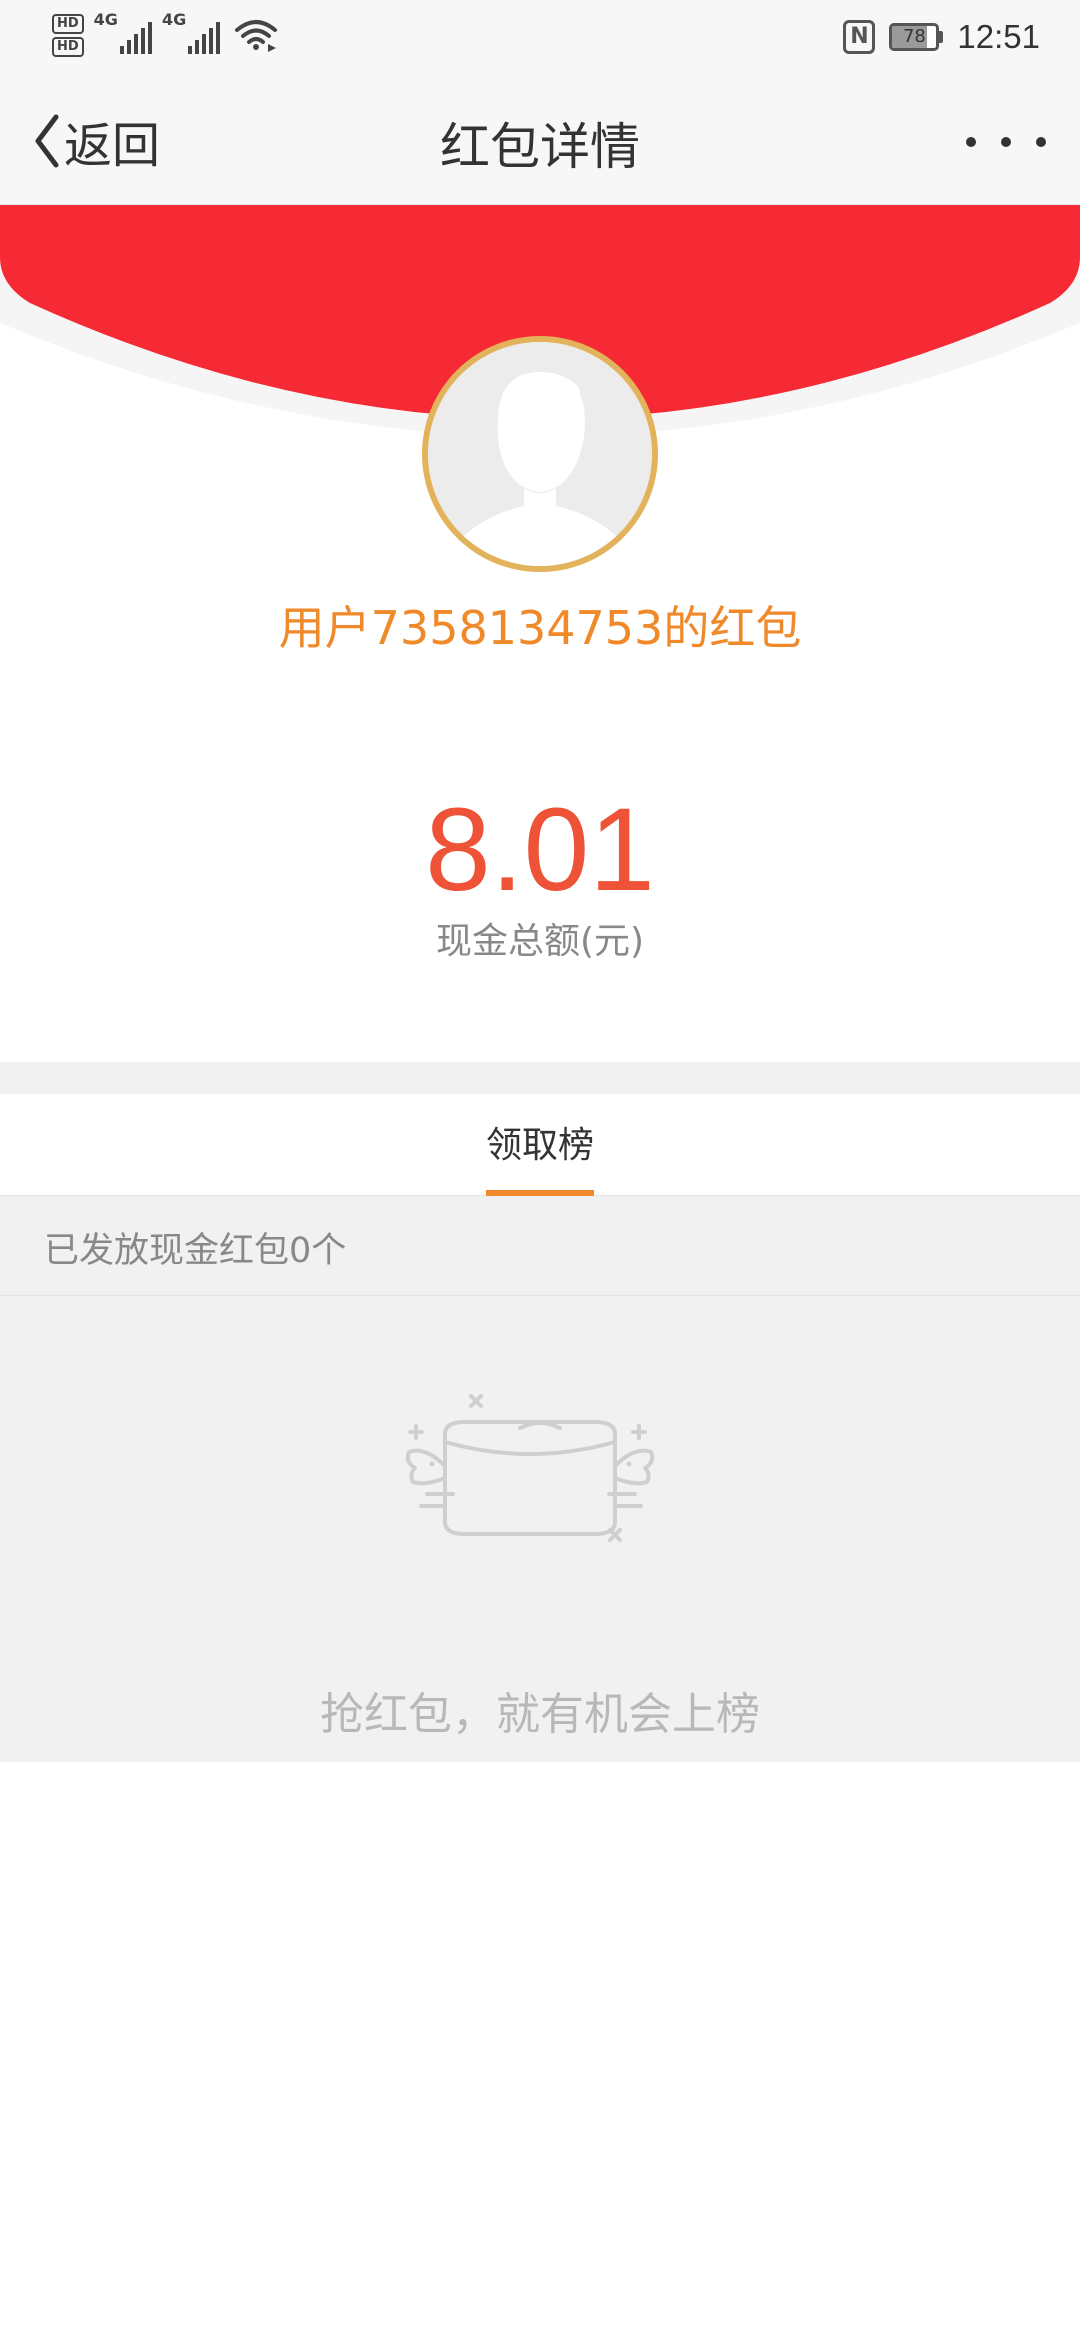 This screenshot has width=1080, height=2340. I want to click on title-bar: 返回 红包详情, so click(540, 140).